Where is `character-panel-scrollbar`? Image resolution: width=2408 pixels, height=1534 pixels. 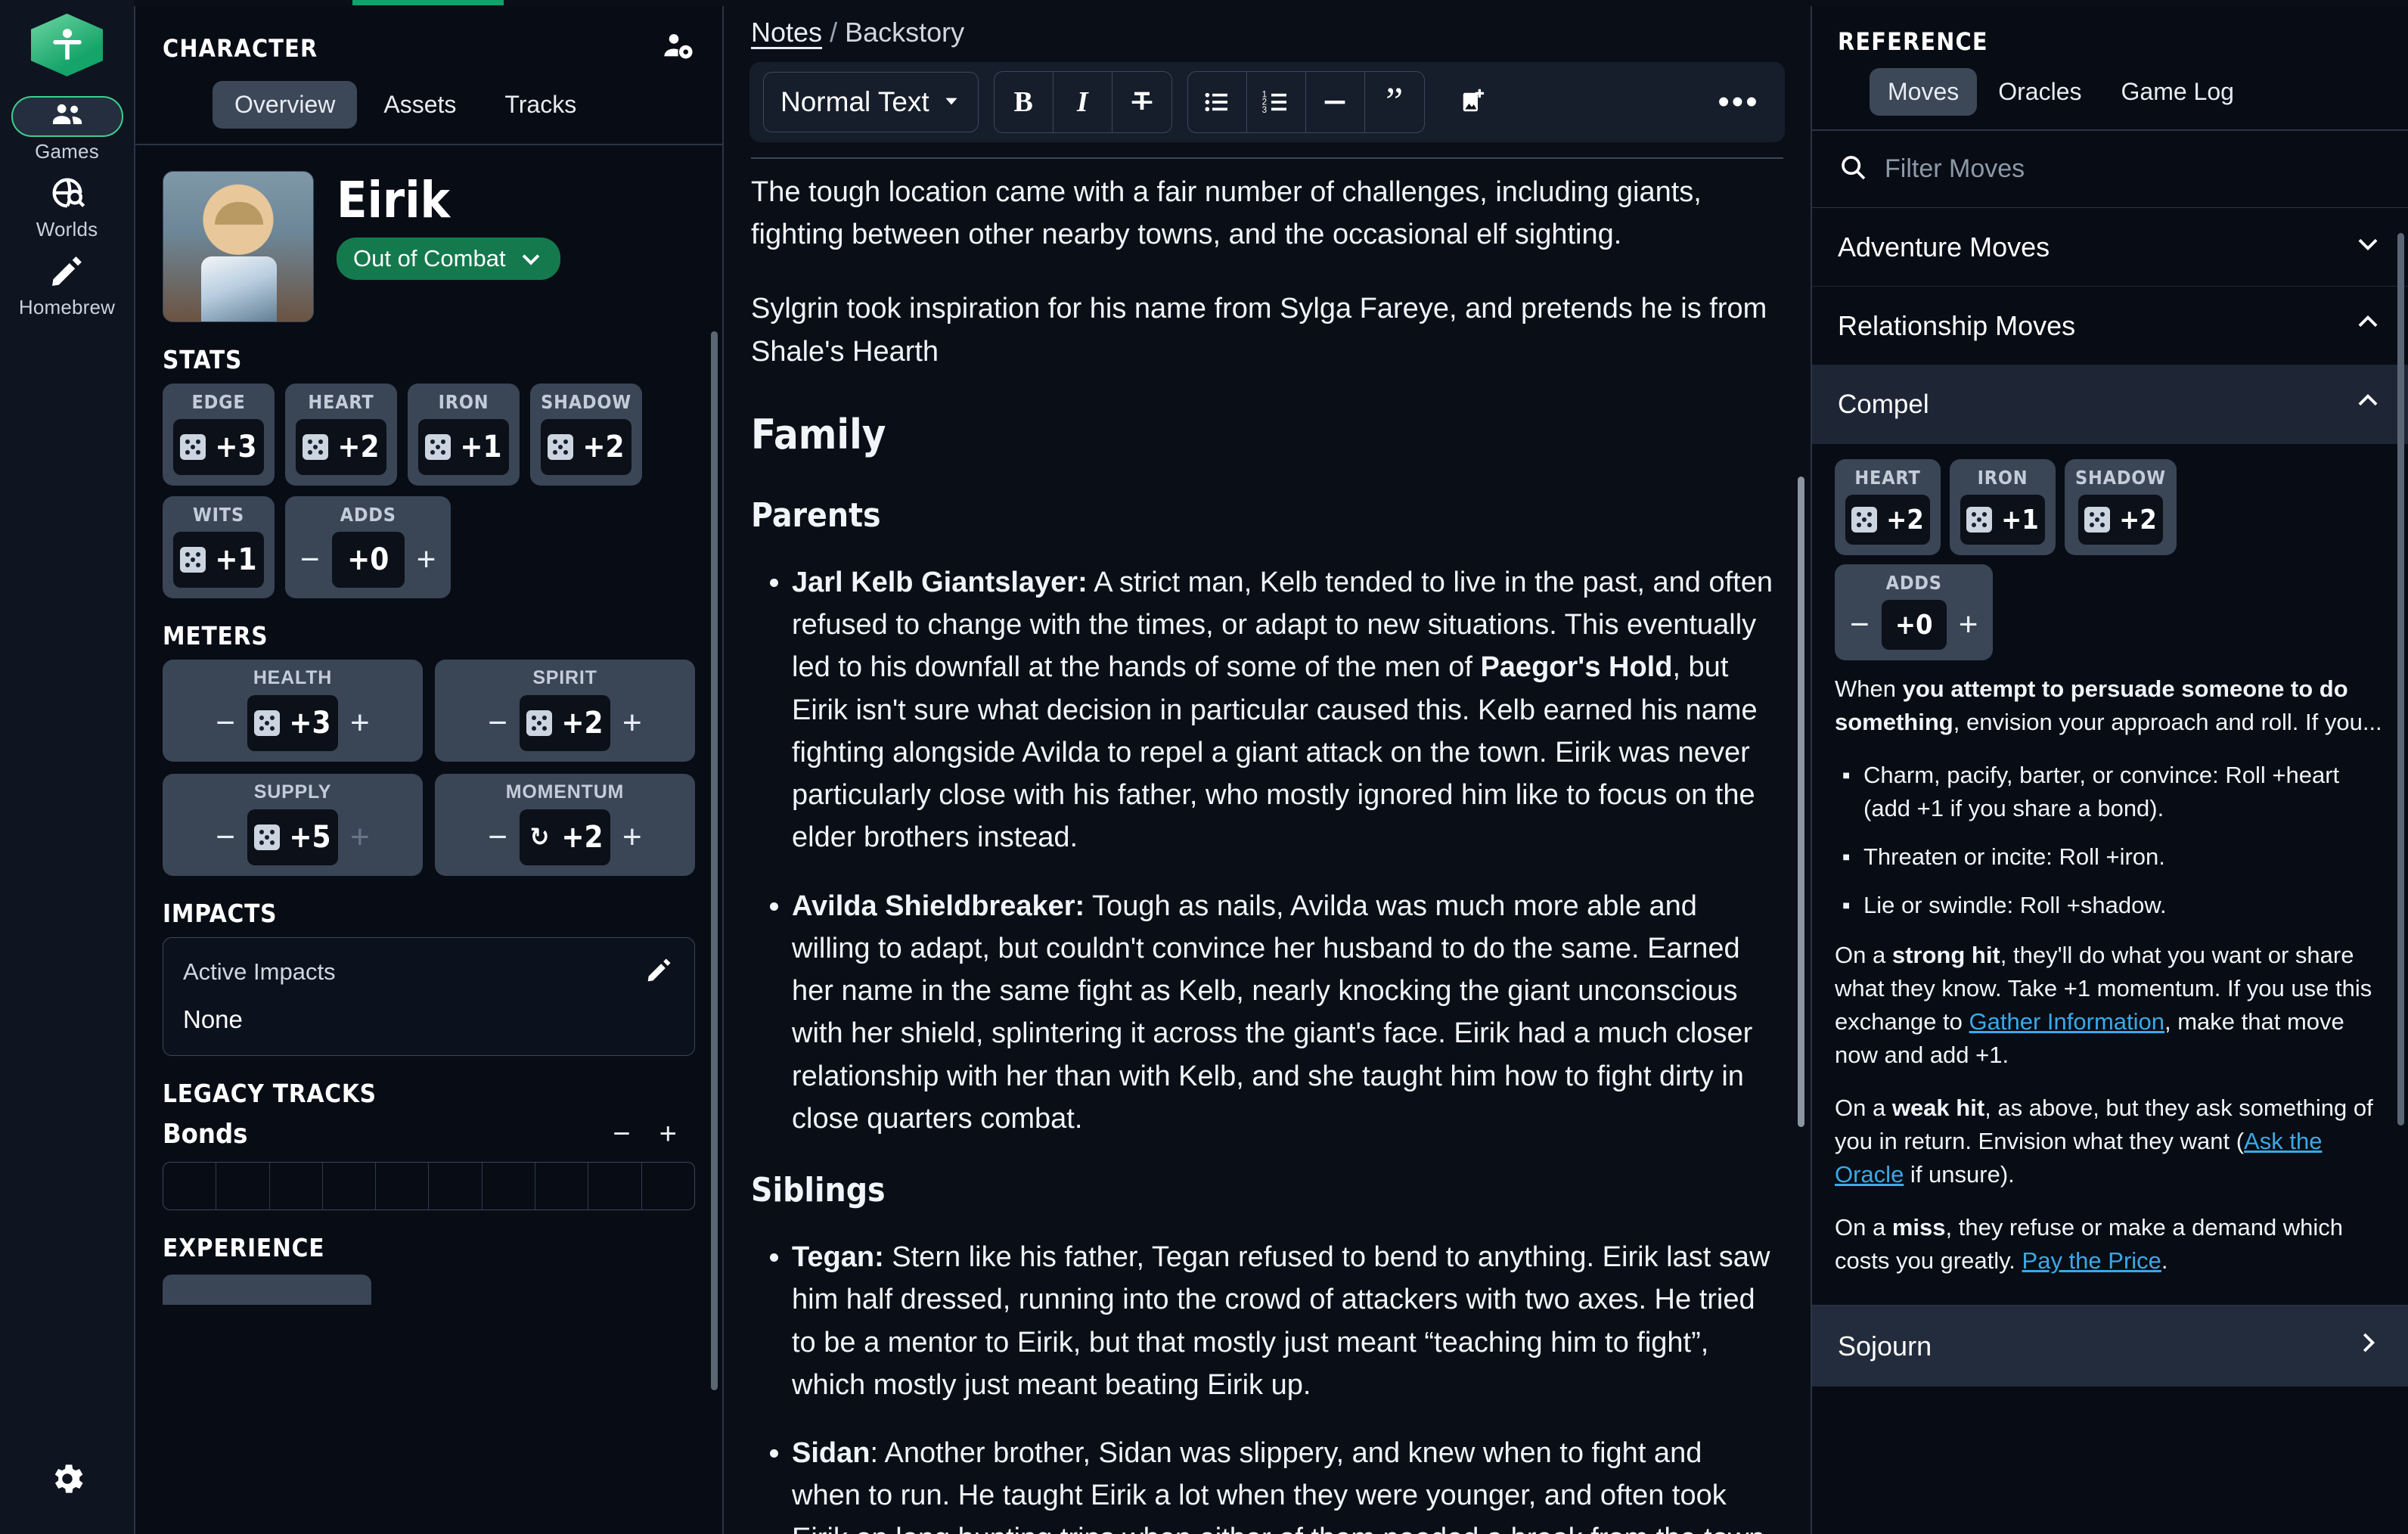
character-panel-scrollbar is located at coordinates (714, 861).